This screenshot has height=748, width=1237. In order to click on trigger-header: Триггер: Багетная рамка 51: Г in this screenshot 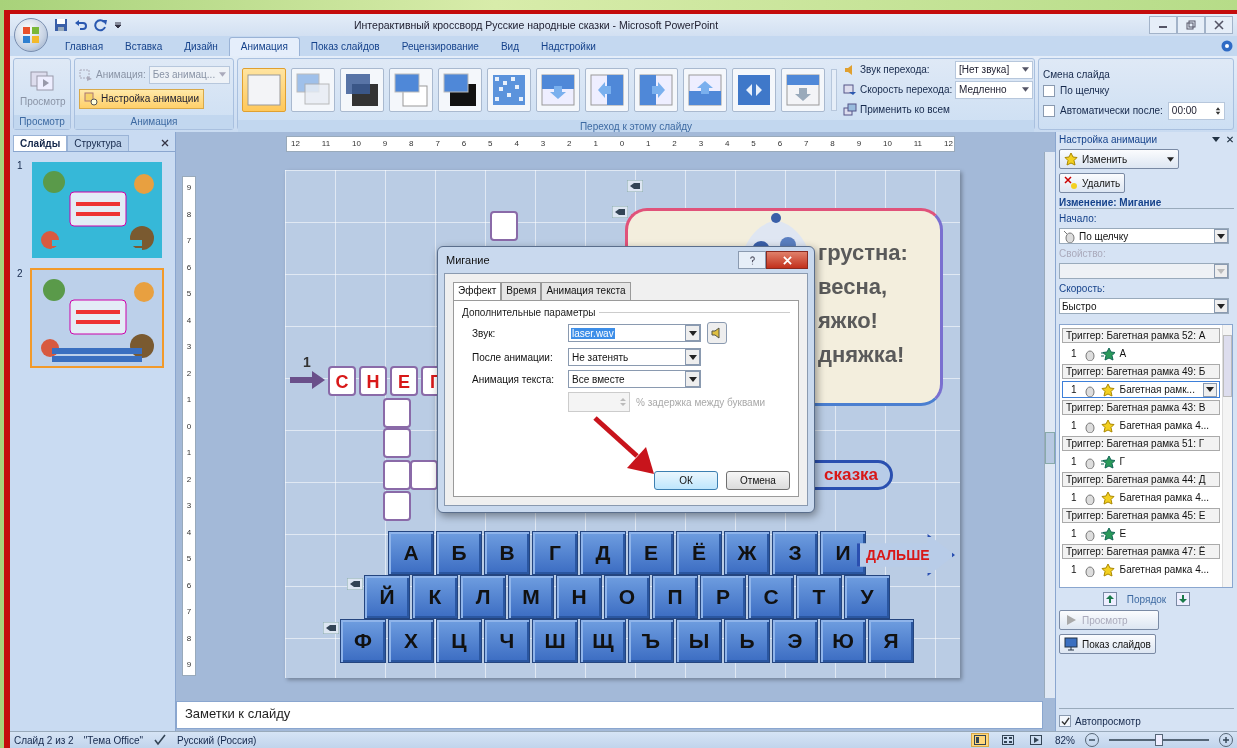, I will do `click(1141, 443)`.